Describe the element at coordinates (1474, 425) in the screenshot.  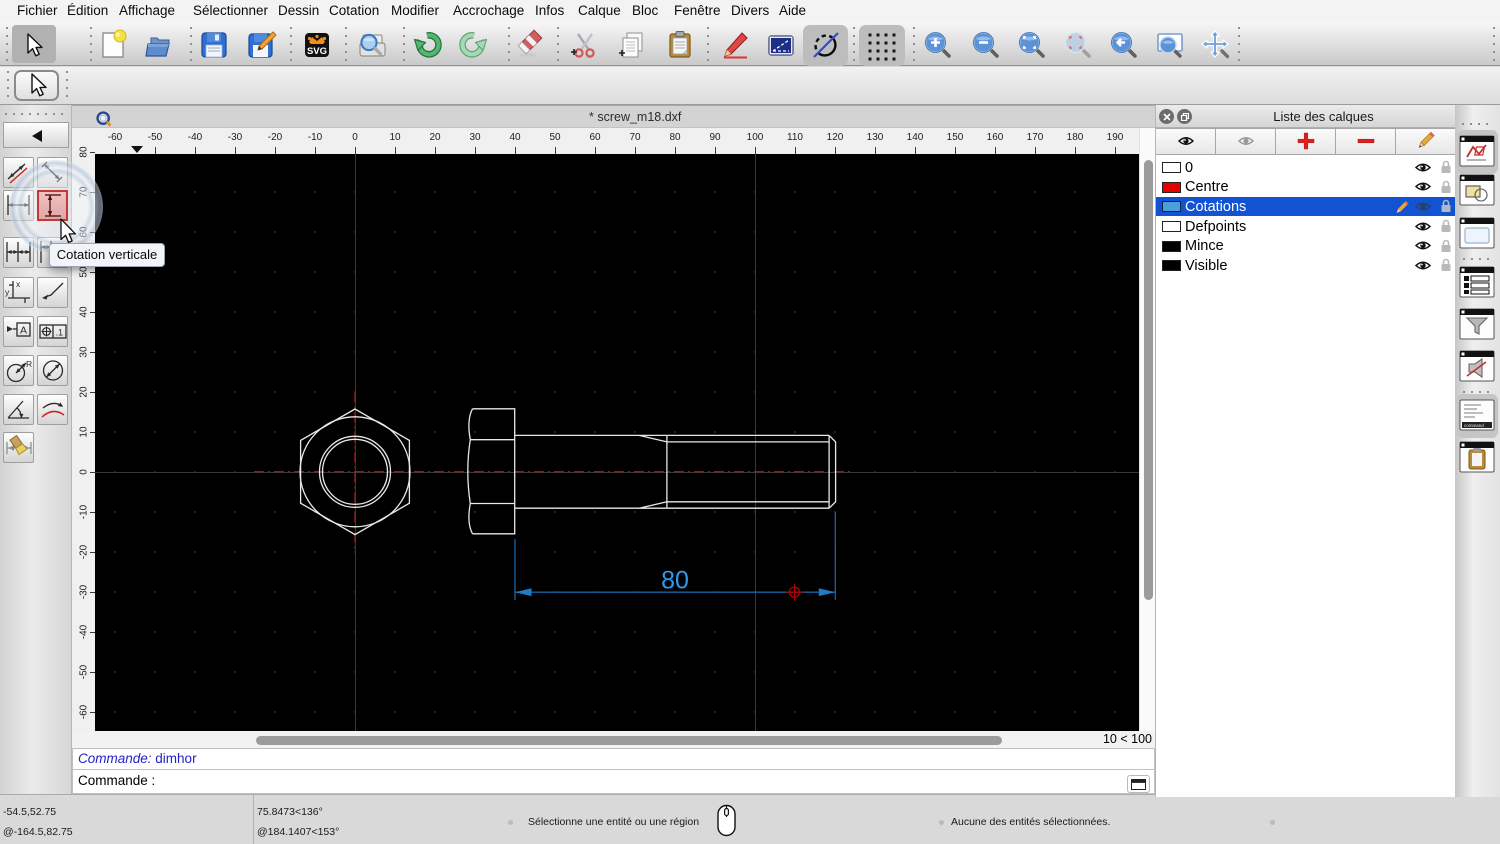
I see `svg-text: command` at that location.